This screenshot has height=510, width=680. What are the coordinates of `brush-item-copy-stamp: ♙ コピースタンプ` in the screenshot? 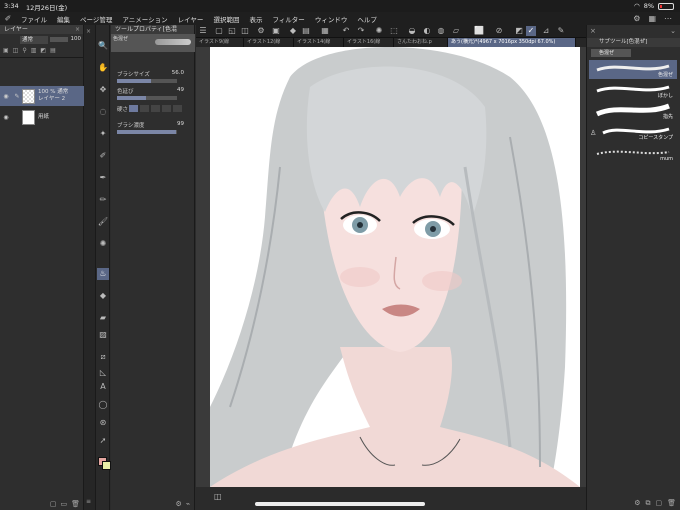 It's located at (633, 132).